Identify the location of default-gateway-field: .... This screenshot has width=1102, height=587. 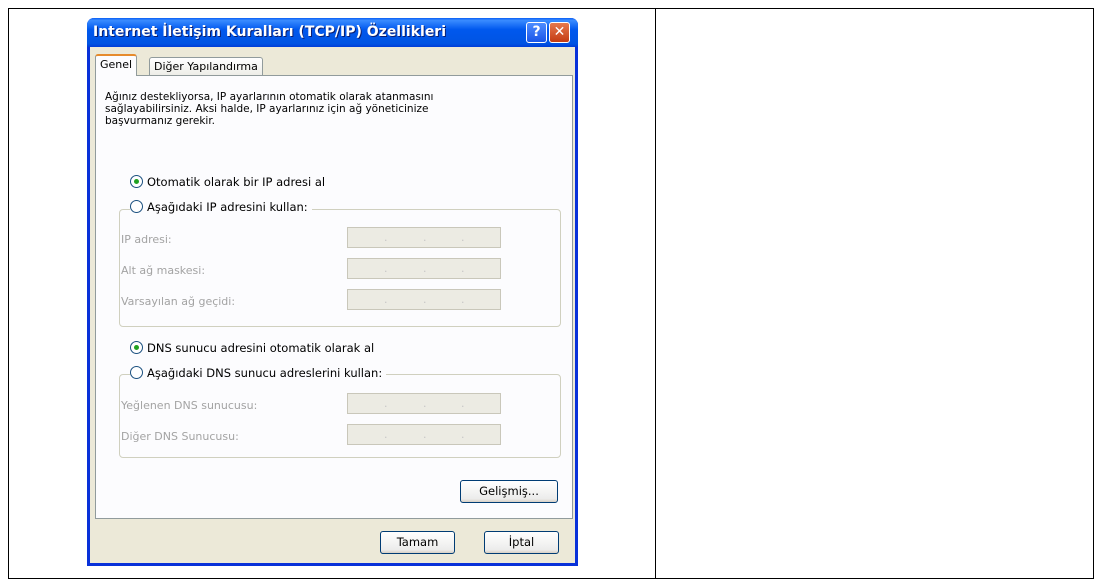
(424, 299).